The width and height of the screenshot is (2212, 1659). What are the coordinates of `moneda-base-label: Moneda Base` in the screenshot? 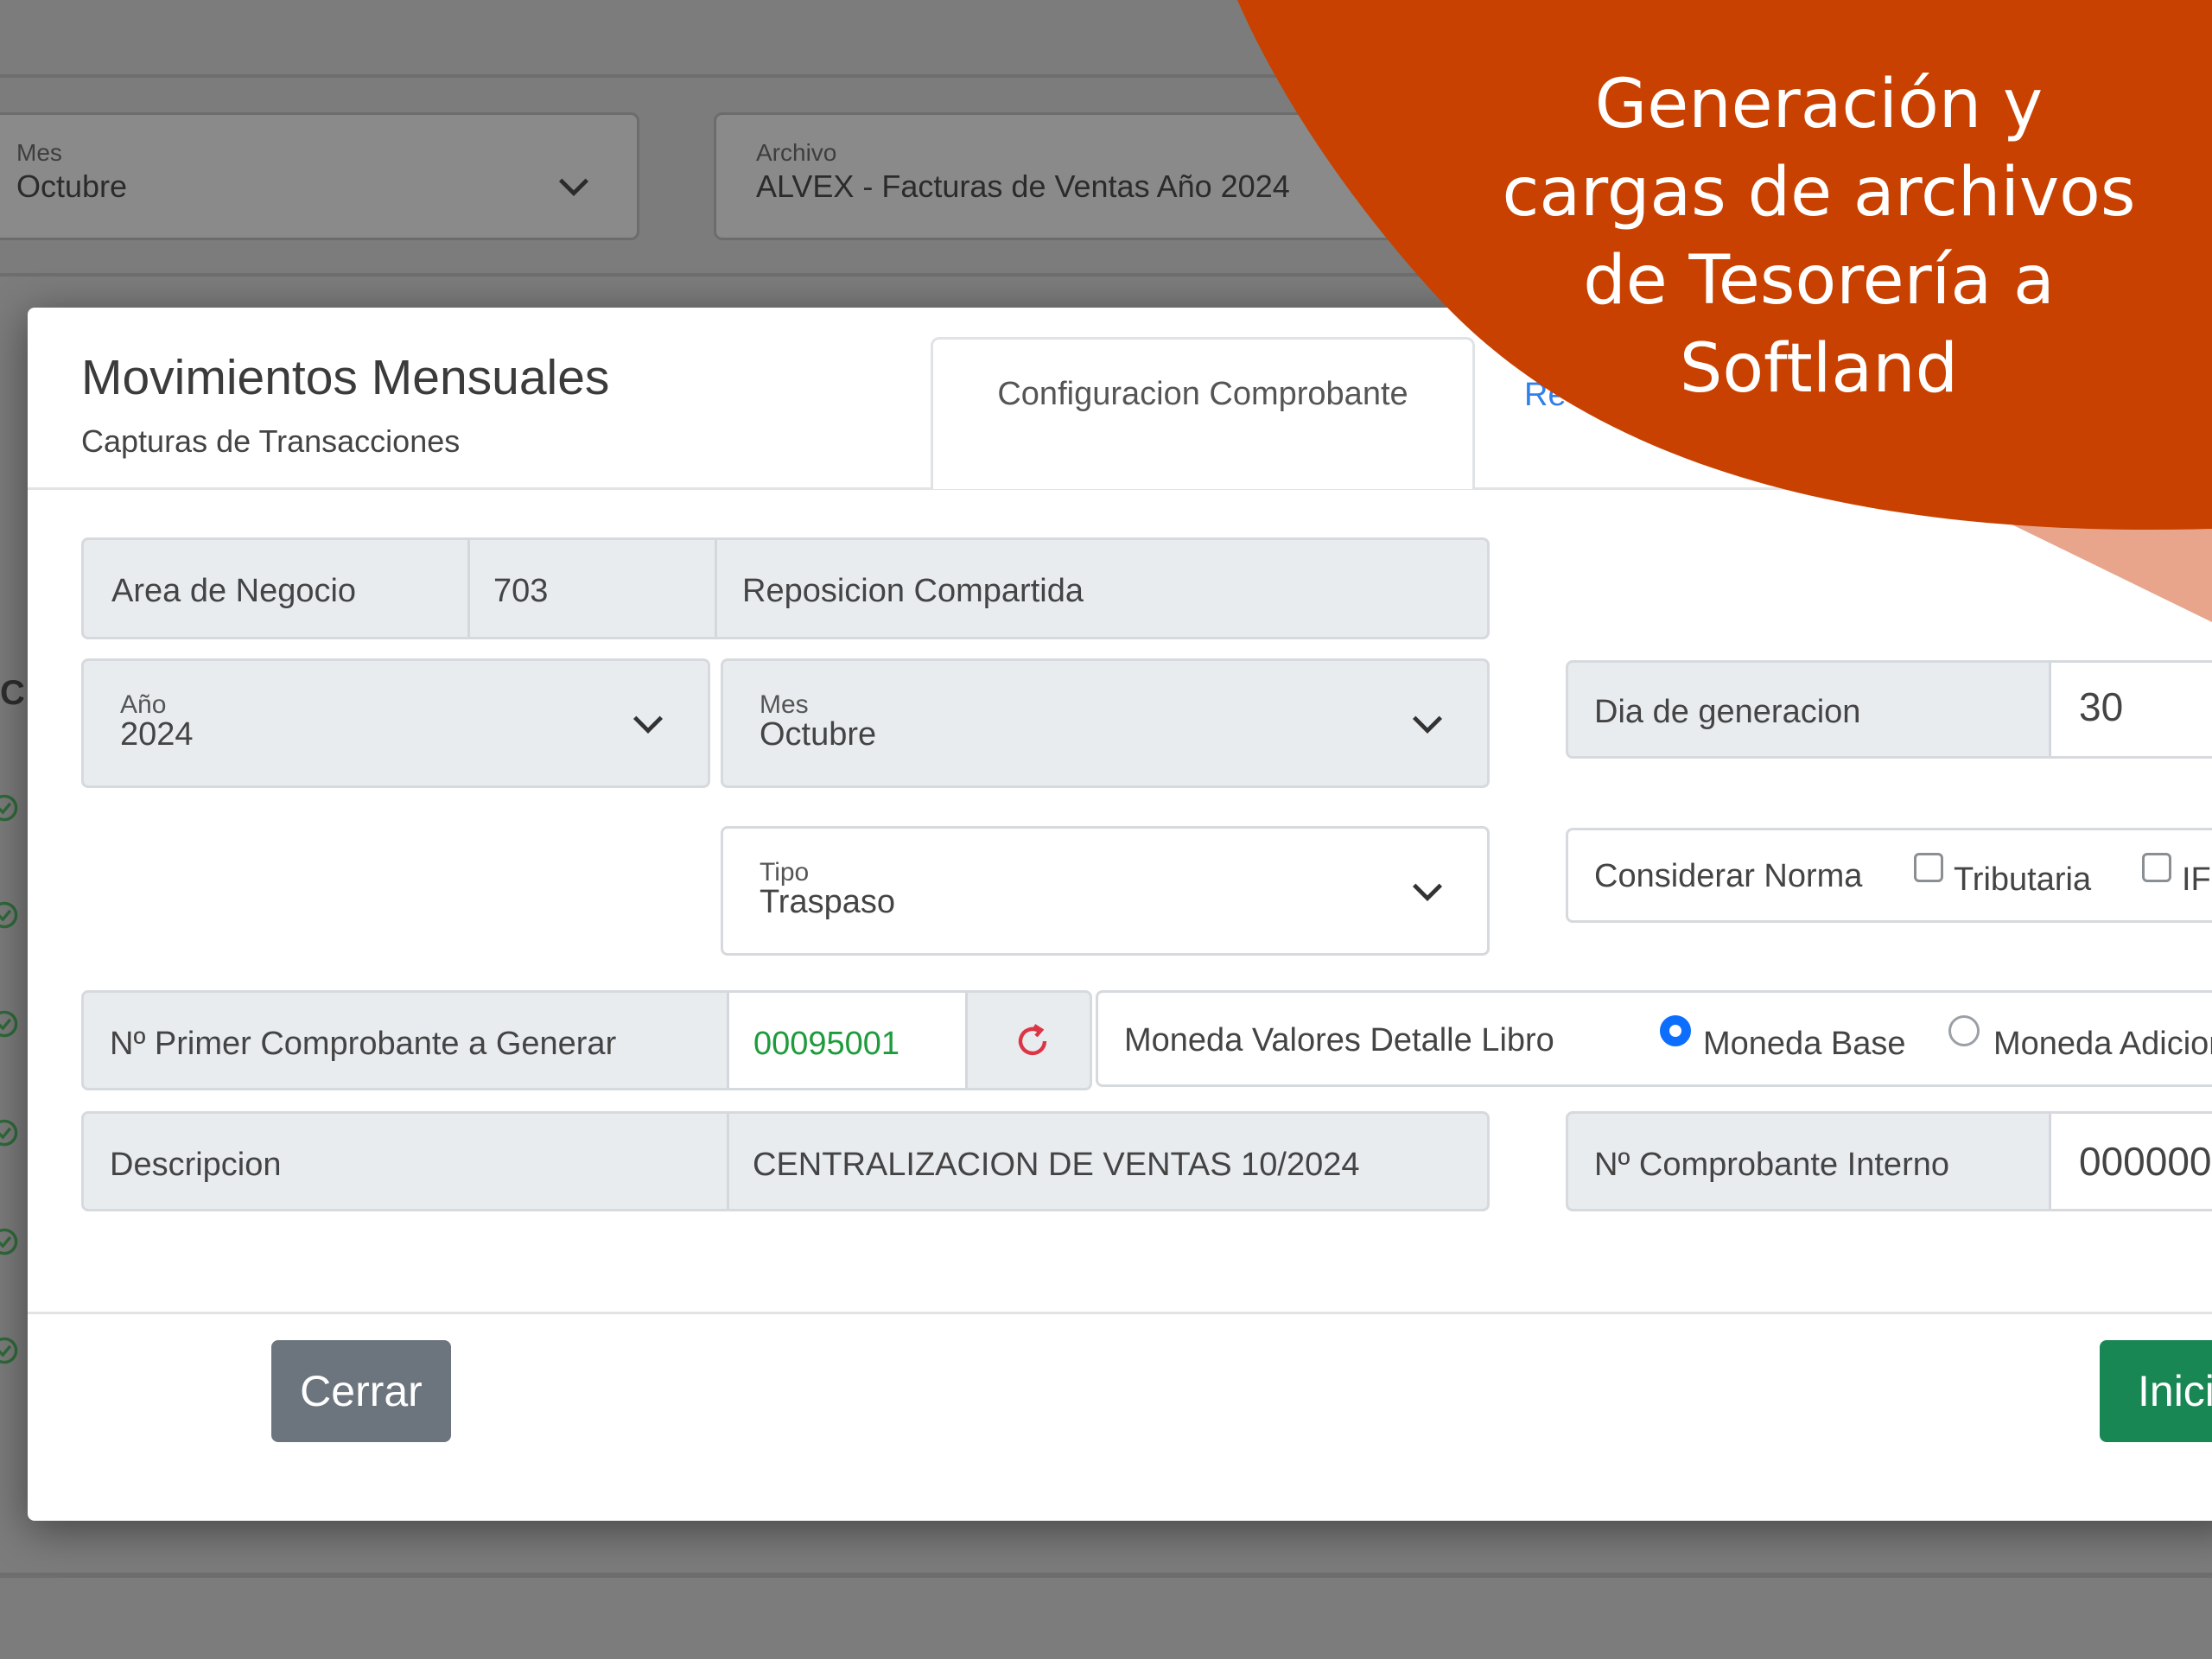 It's located at (1804, 1044).